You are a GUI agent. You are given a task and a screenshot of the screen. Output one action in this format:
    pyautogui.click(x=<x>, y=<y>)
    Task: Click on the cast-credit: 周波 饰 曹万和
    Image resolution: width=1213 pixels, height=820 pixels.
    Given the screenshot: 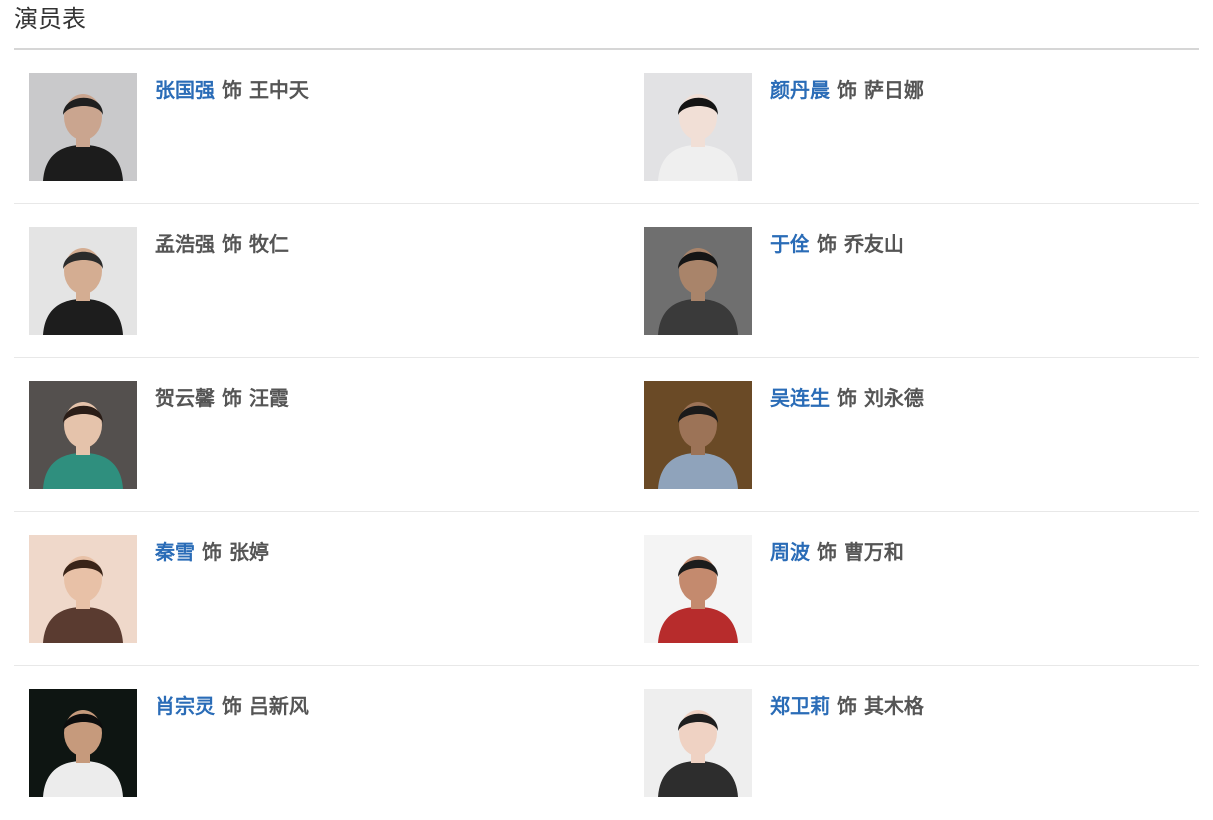 What is the action you would take?
    pyautogui.click(x=837, y=552)
    